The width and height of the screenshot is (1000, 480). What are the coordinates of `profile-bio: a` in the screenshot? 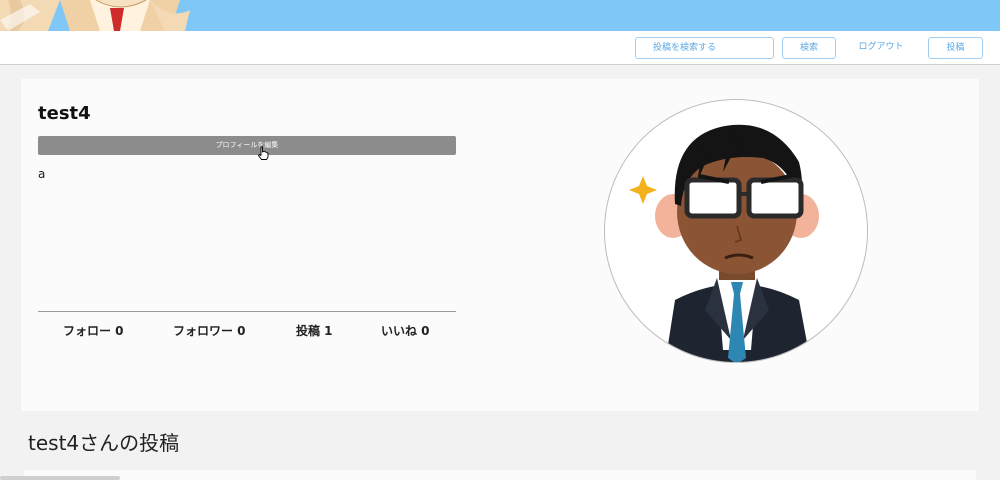 It's located at (42, 174).